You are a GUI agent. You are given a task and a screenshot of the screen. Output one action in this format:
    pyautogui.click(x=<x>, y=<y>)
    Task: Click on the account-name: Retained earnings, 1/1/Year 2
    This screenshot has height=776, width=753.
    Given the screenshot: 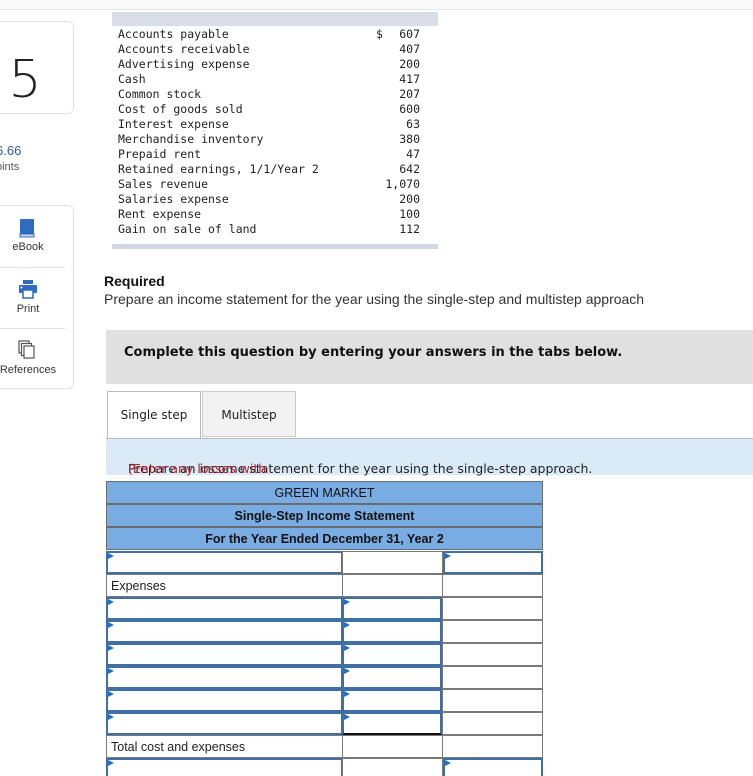 What is the action you would take?
    pyautogui.click(x=218, y=169)
    